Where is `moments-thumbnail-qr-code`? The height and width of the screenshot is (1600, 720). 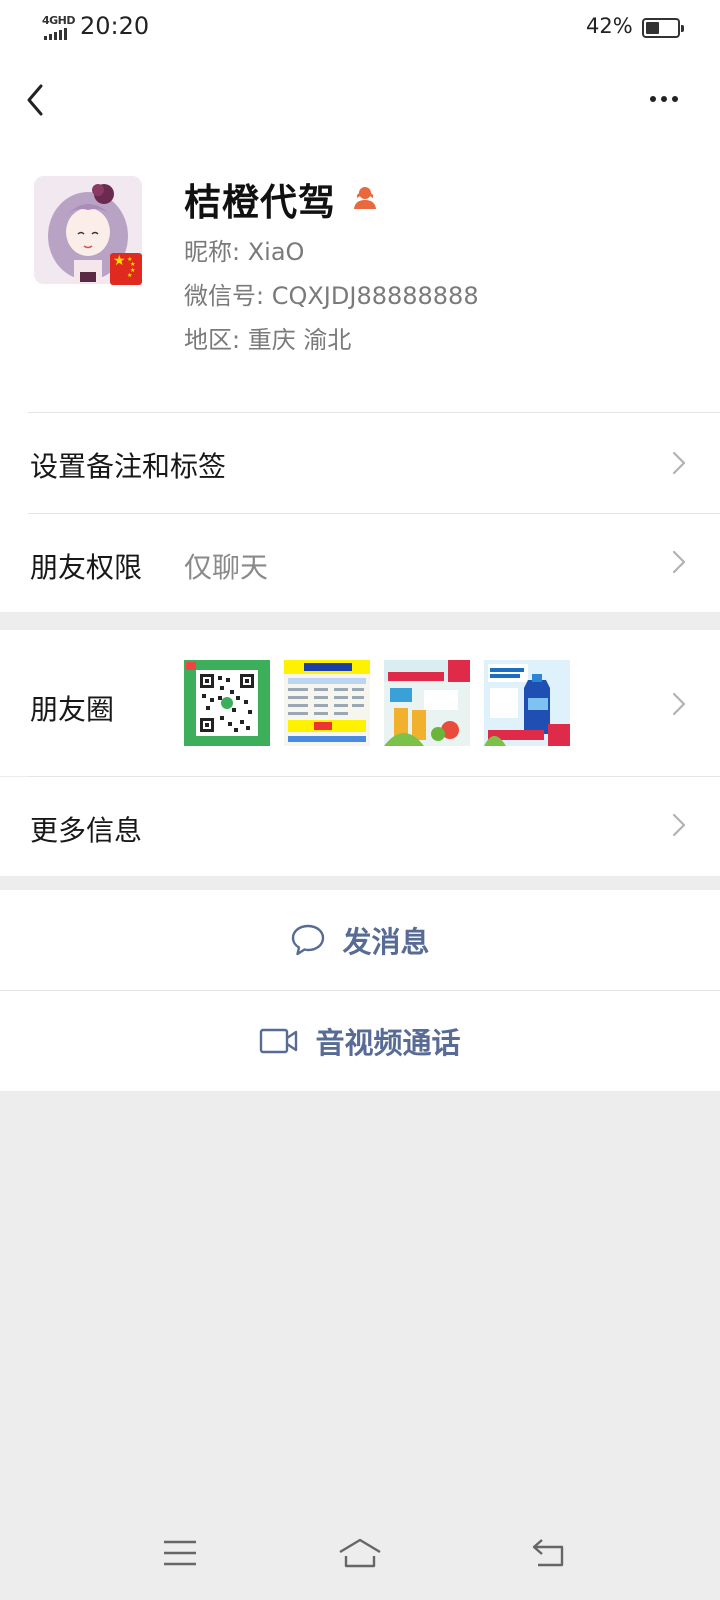 moments-thumbnail-qr-code is located at coordinates (227, 703).